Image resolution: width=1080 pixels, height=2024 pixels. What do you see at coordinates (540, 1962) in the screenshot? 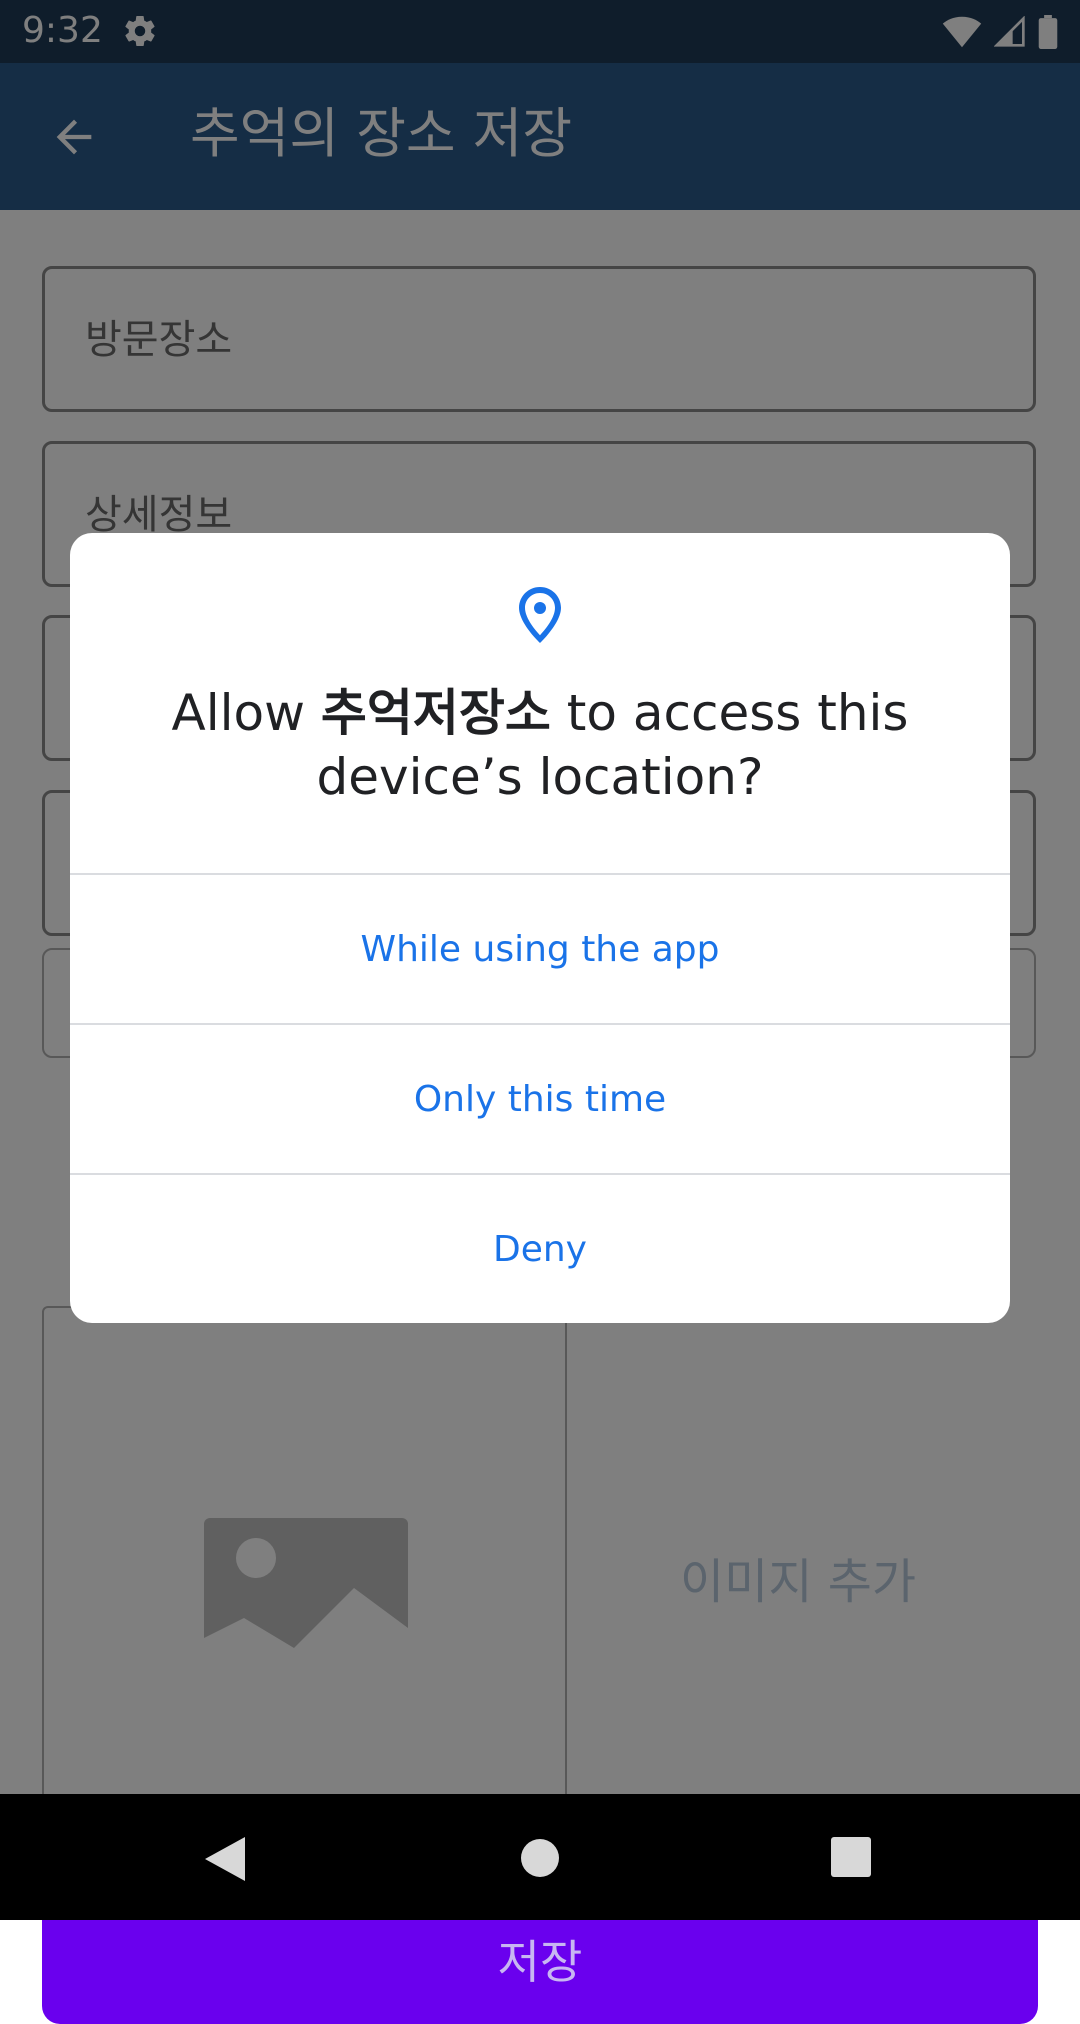
I see `save-button-label: 저장` at bounding box center [540, 1962].